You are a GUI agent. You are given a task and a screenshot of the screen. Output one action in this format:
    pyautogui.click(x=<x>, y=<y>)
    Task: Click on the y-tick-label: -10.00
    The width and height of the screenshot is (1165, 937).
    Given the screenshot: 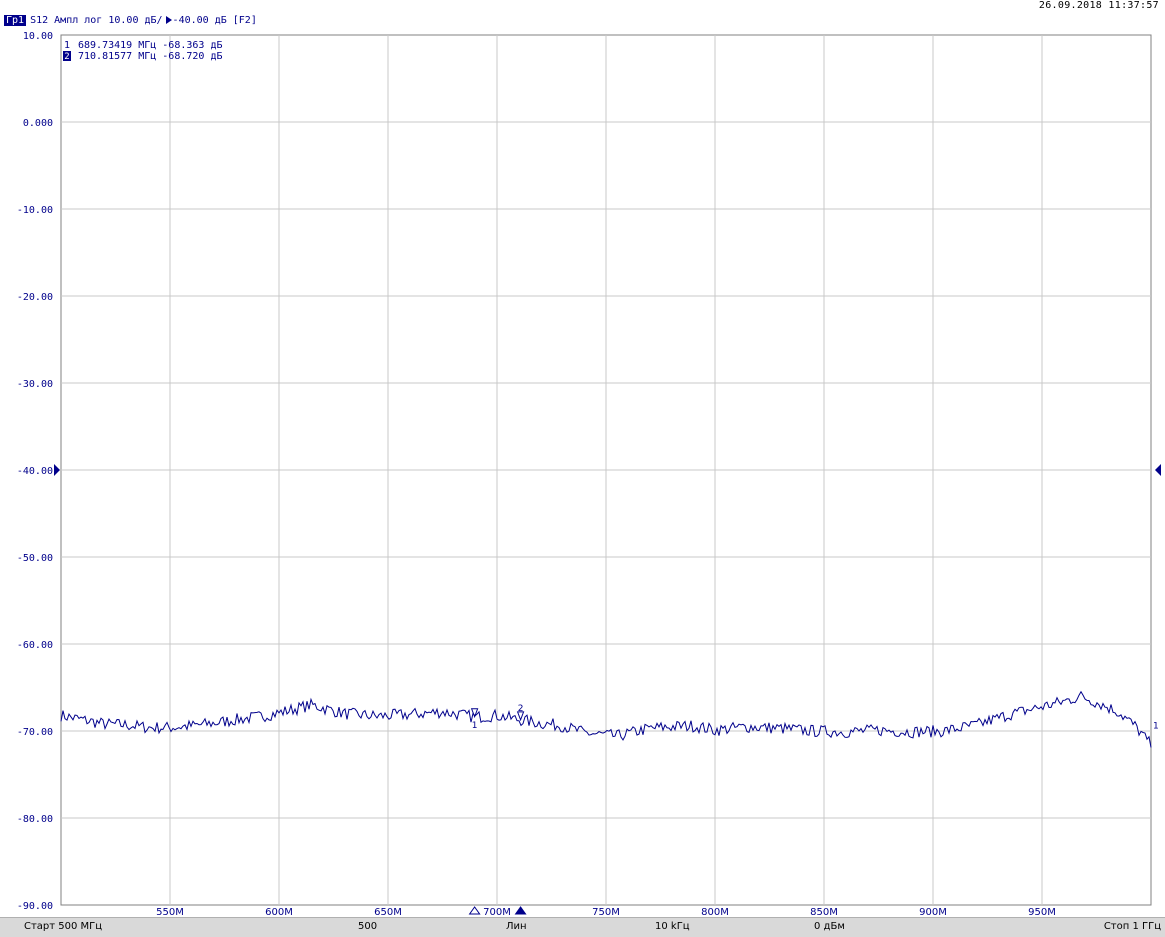 What is the action you would take?
    pyautogui.click(x=35, y=210)
    